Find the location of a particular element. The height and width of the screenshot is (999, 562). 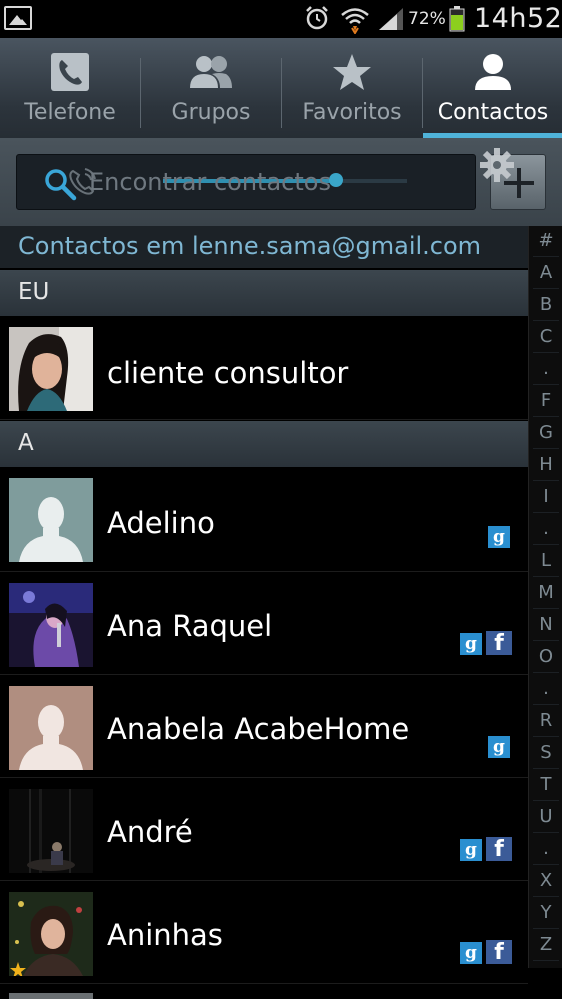

contact-row: Adelino g is located at coordinates (264, 521).